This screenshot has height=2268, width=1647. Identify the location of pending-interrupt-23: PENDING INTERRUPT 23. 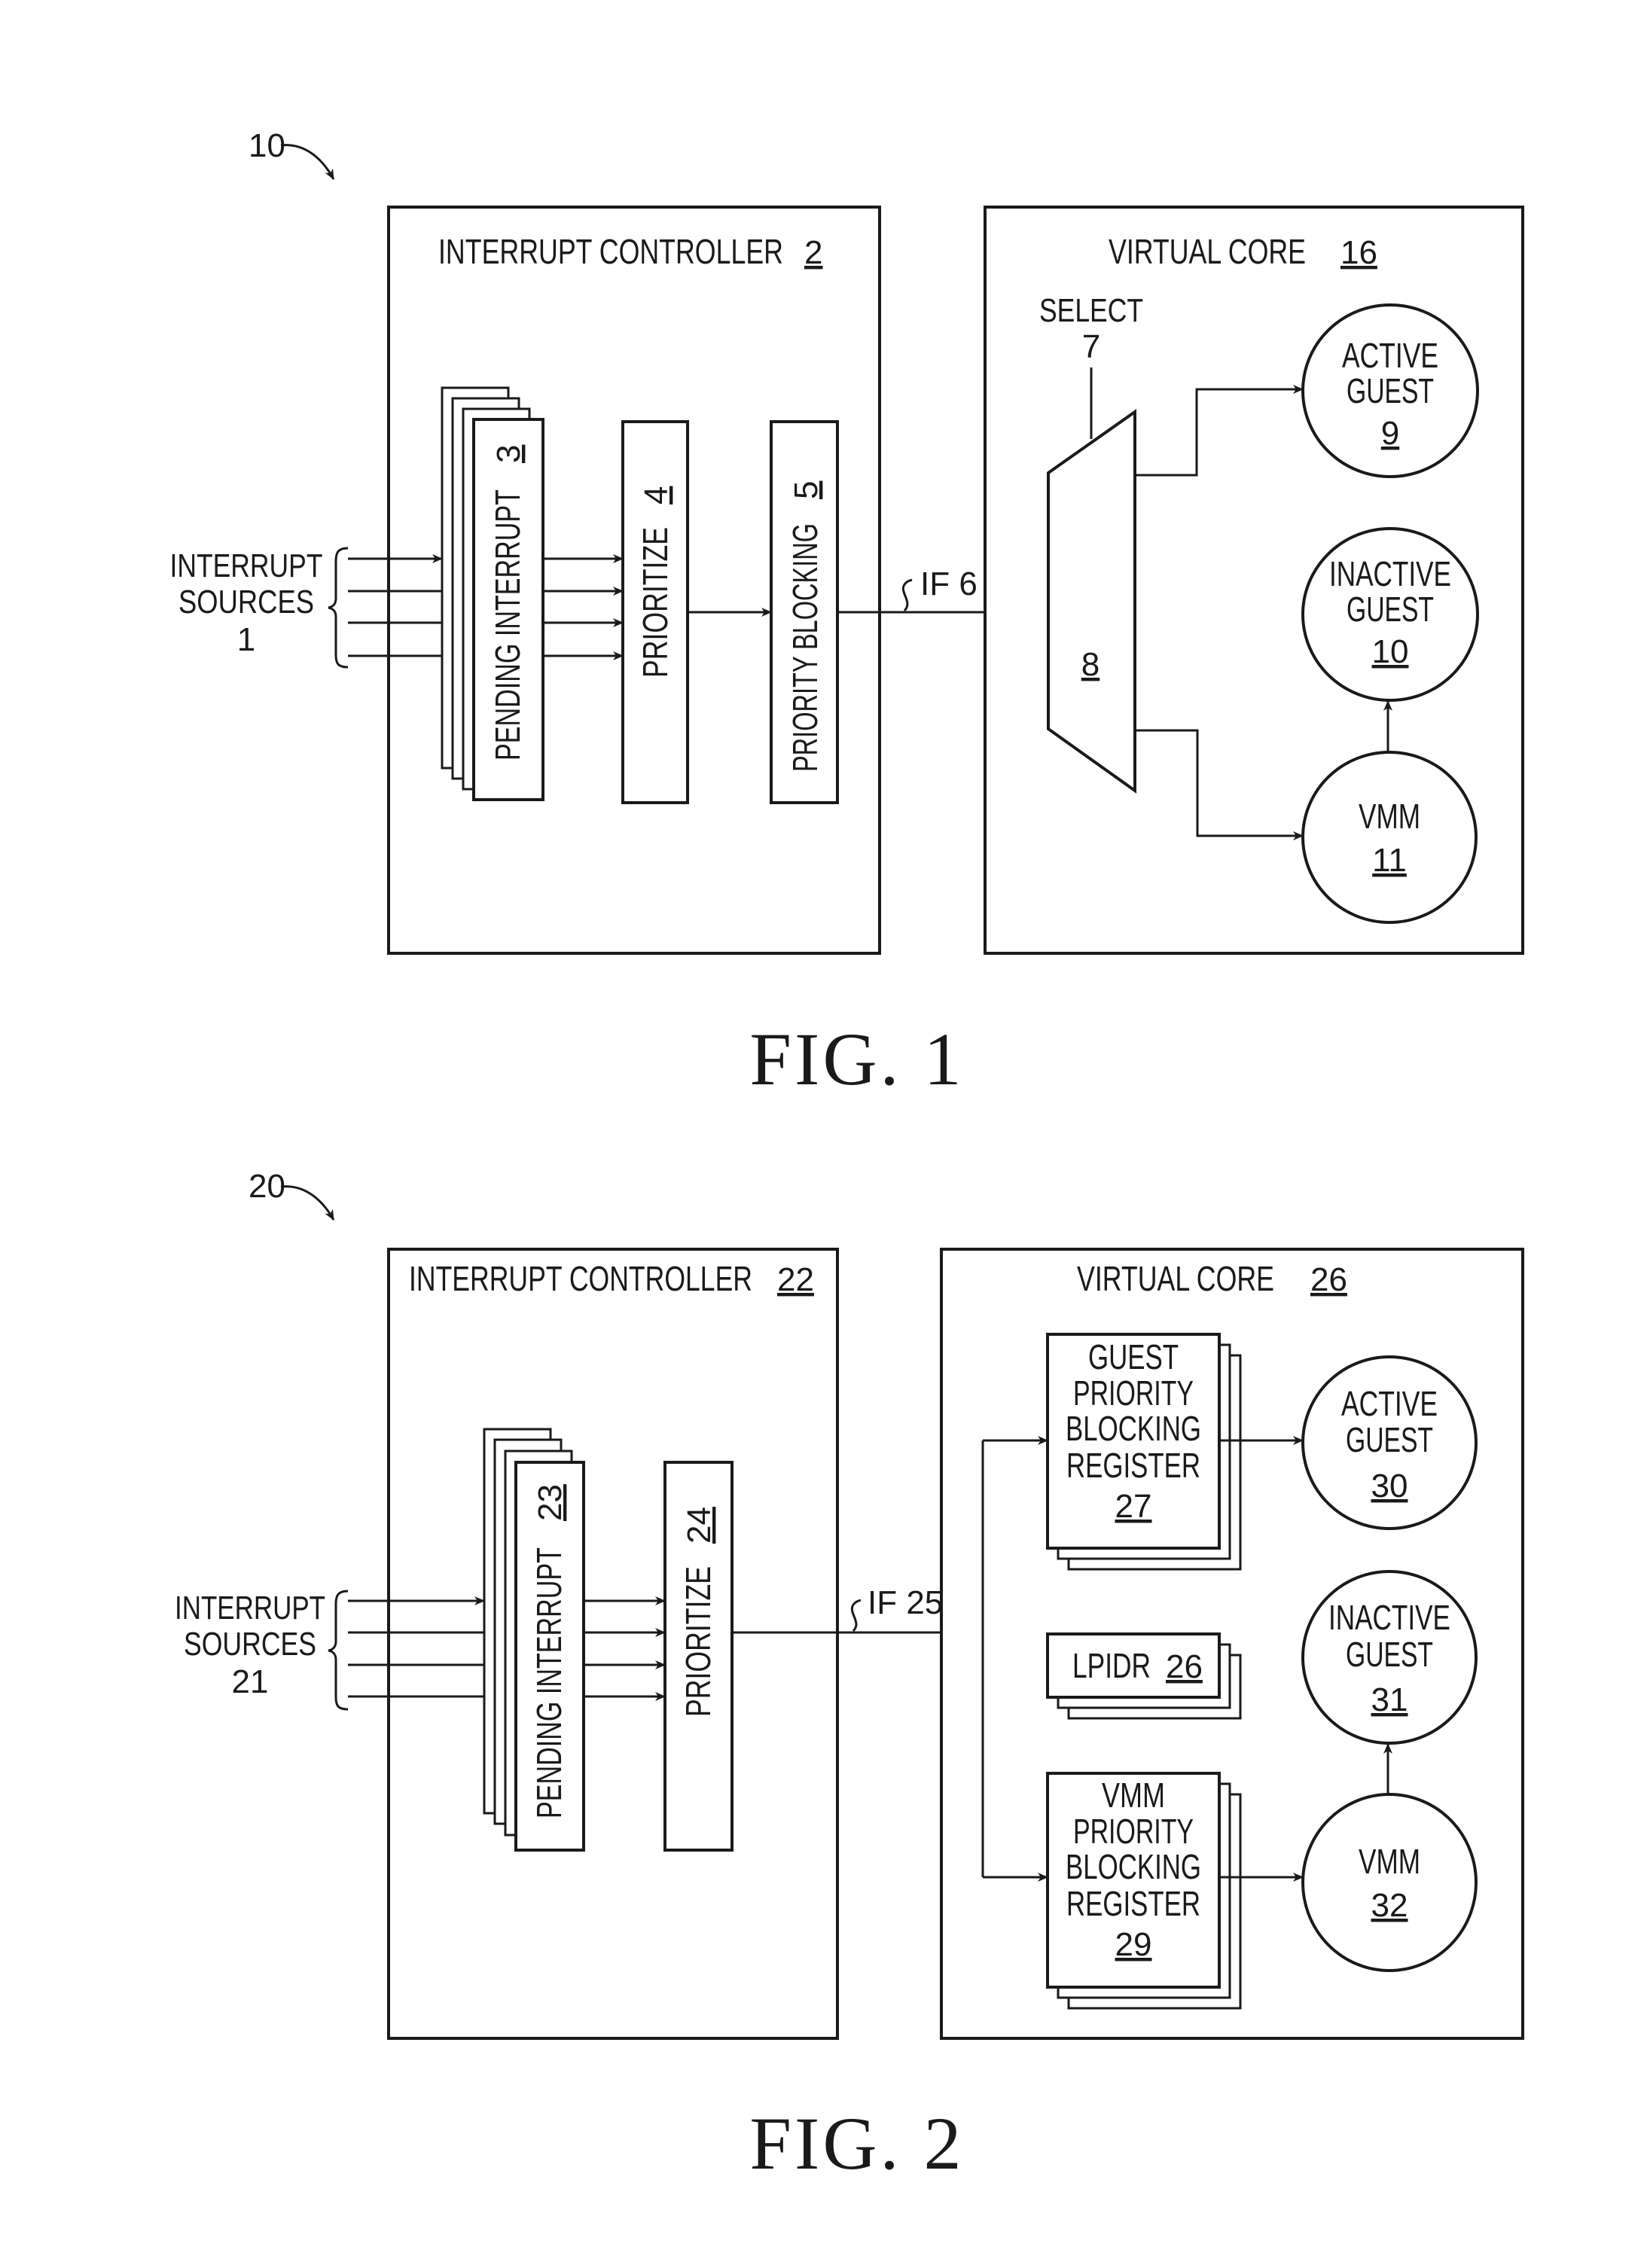
(534, 1640).